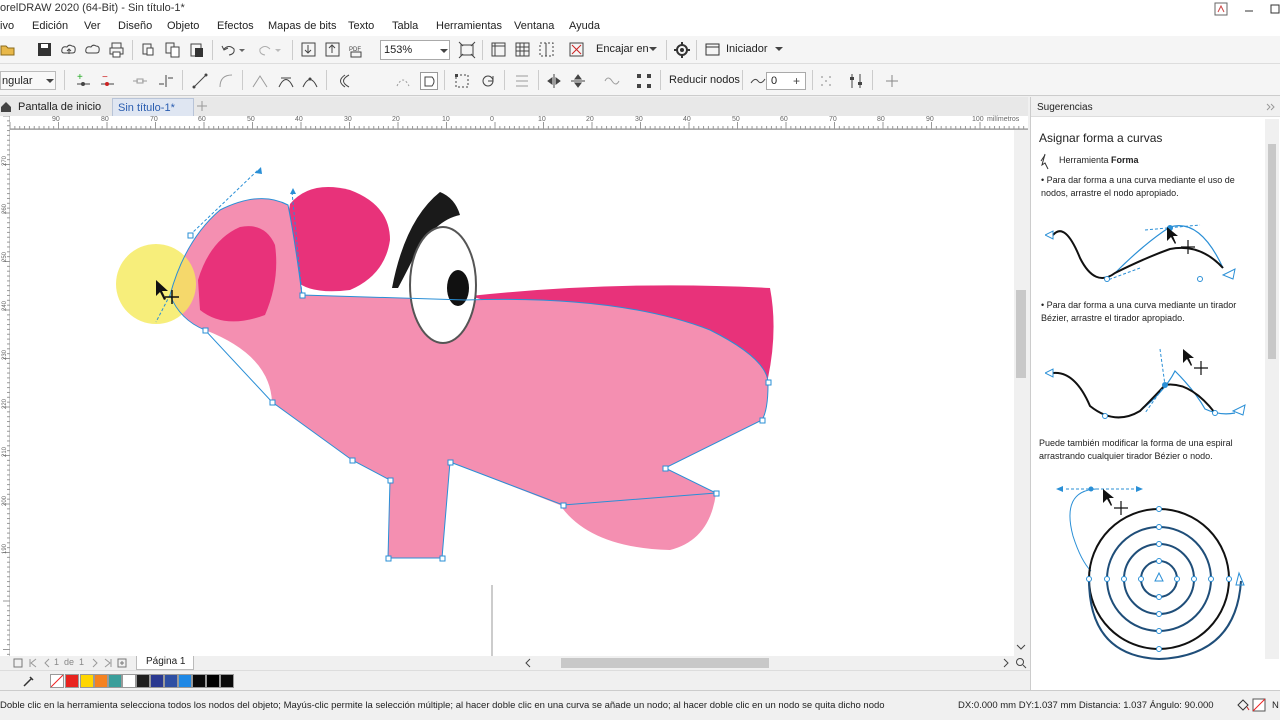 This screenshot has height=720, width=1280. I want to click on vertical-ruler: 270 260 250 240 230 220 210 200 190, so click(5, 386).